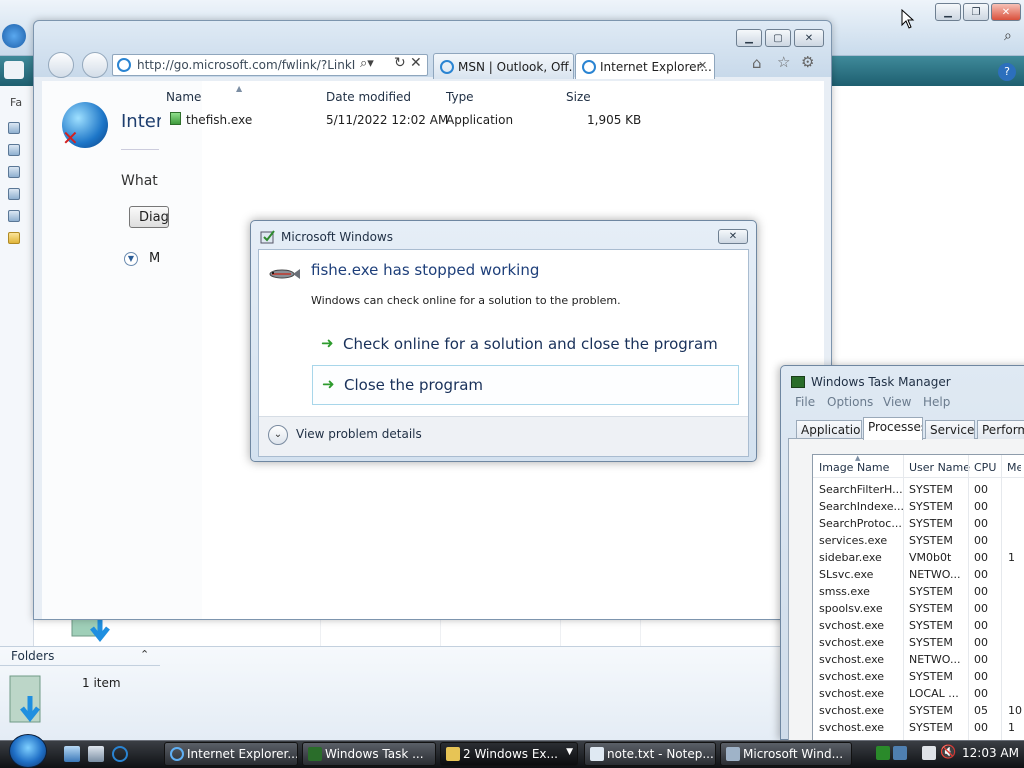 The image size is (1024, 768). Describe the element at coordinates (509, 754) in the screenshot. I see `taskbar-button-folder: 2 Windows Ex... ▼` at that location.